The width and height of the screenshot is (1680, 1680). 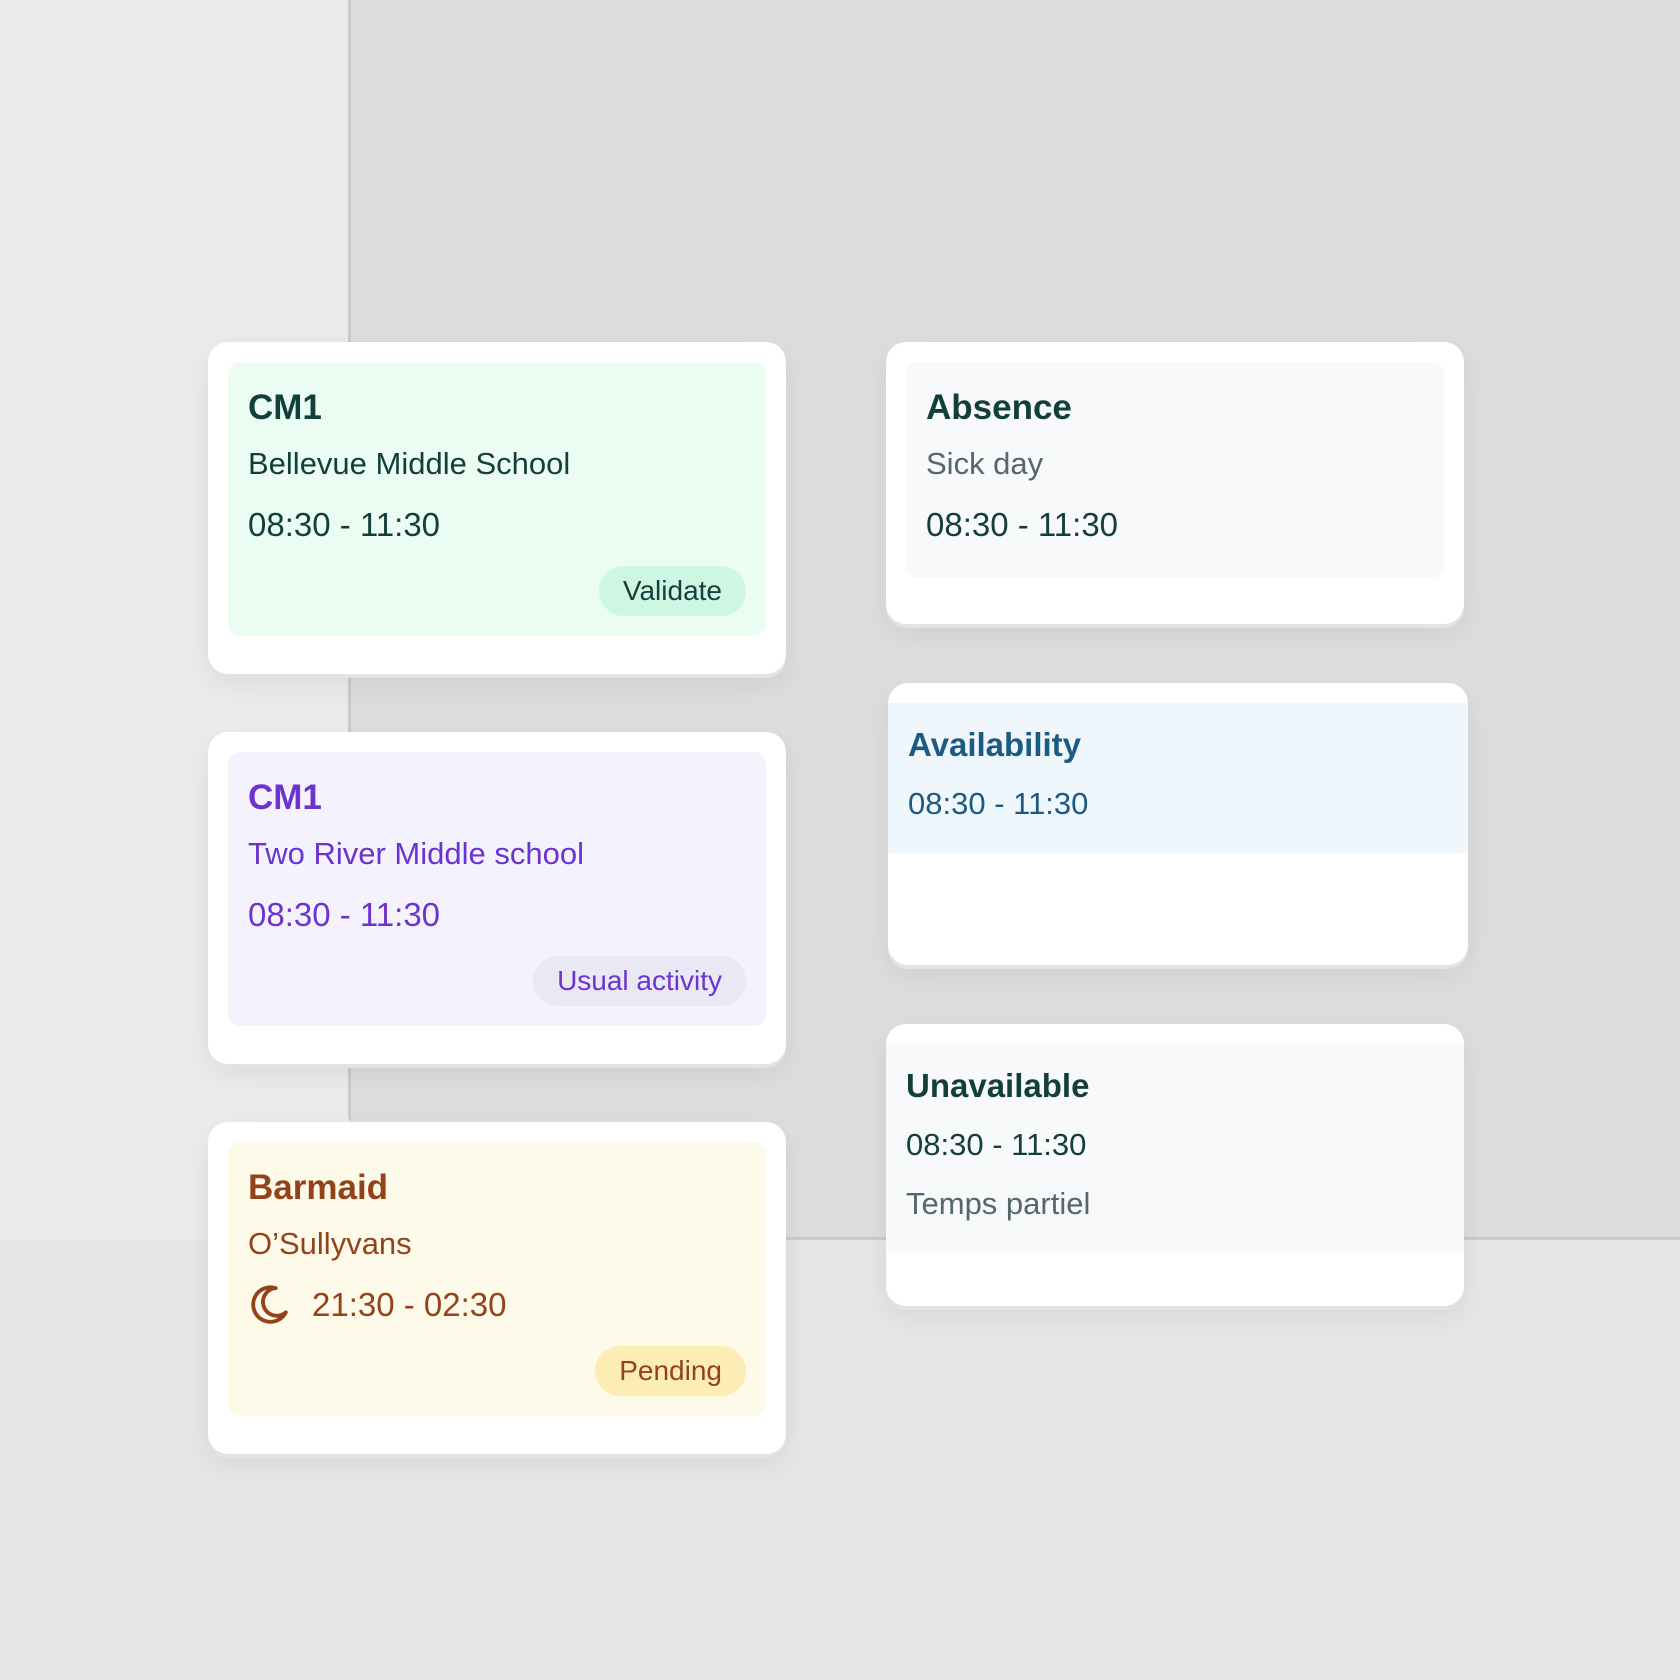 What do you see at coordinates (670, 1371) in the screenshot?
I see `status-badge-pending: Pending` at bounding box center [670, 1371].